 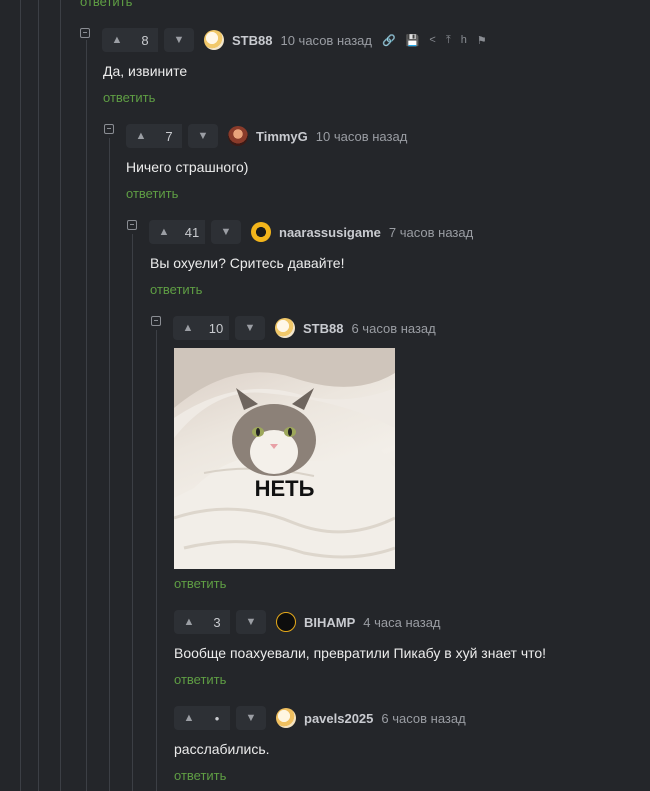 I want to click on share-icon: <, so click(x=432, y=40).